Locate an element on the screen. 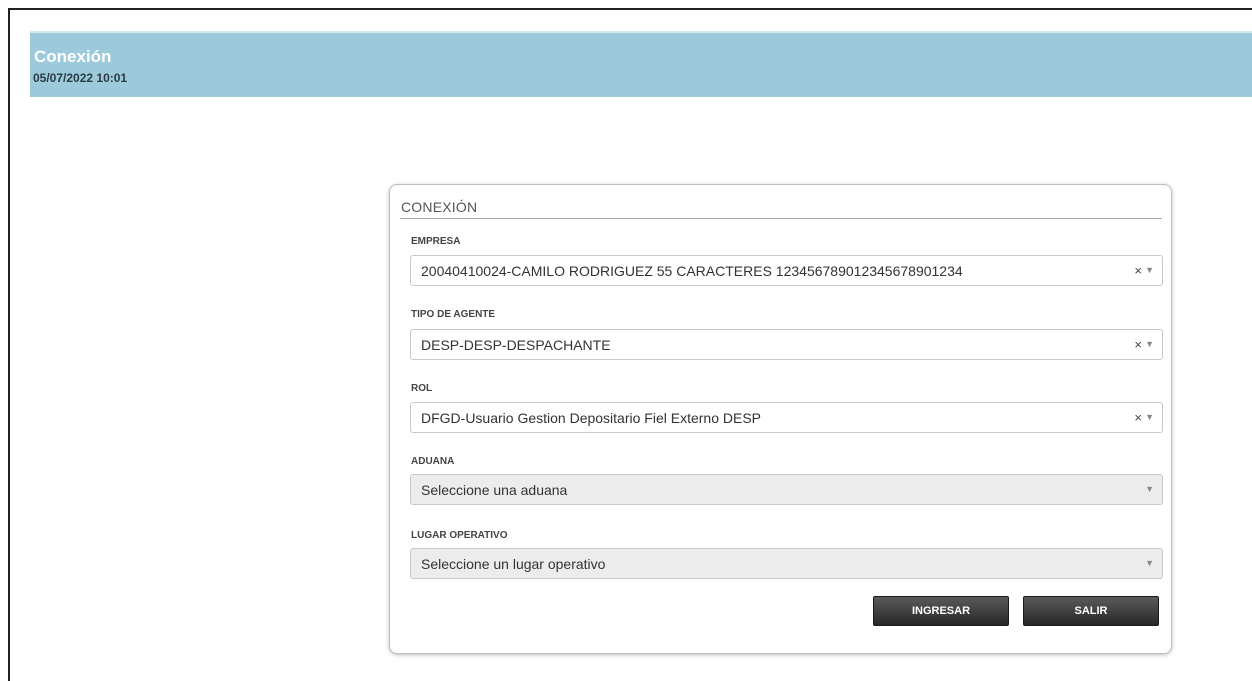 The image size is (1252, 681). ingresar-button: INGRESAR is located at coordinates (941, 611).